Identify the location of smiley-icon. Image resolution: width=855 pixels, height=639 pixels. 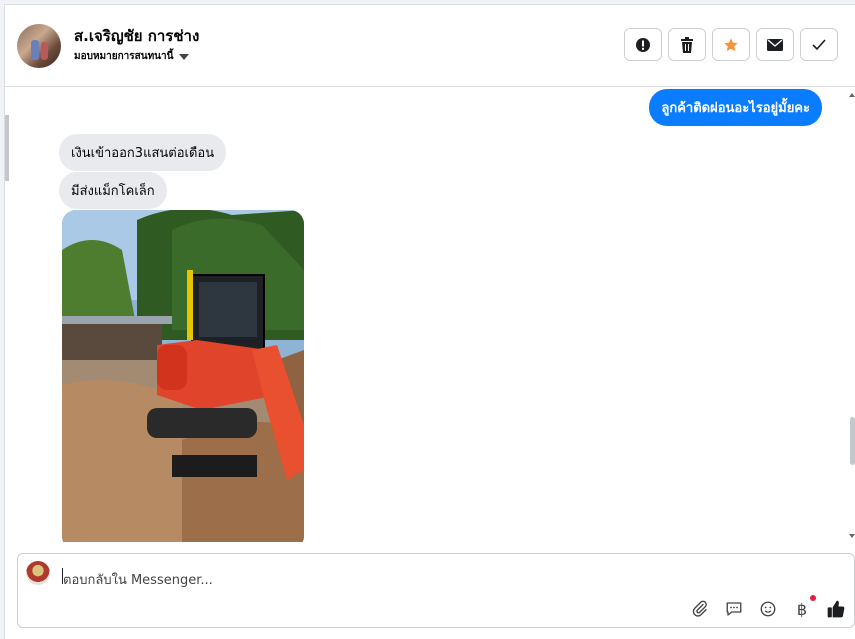
(768, 609).